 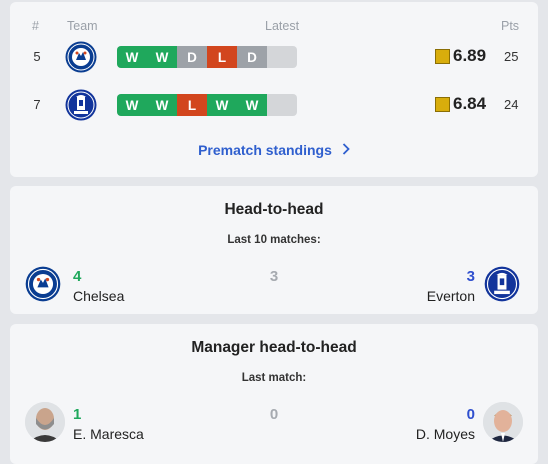 I want to click on chevron-right-icon, so click(x=346, y=150).